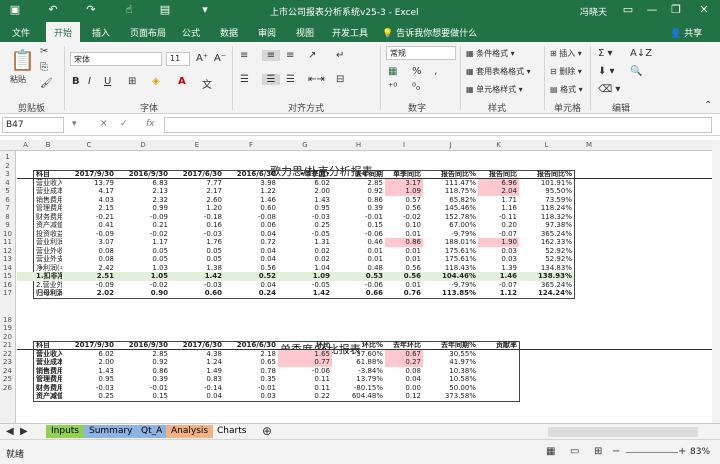  I want to click on report2-header-cell: 环比, so click(305, 345).